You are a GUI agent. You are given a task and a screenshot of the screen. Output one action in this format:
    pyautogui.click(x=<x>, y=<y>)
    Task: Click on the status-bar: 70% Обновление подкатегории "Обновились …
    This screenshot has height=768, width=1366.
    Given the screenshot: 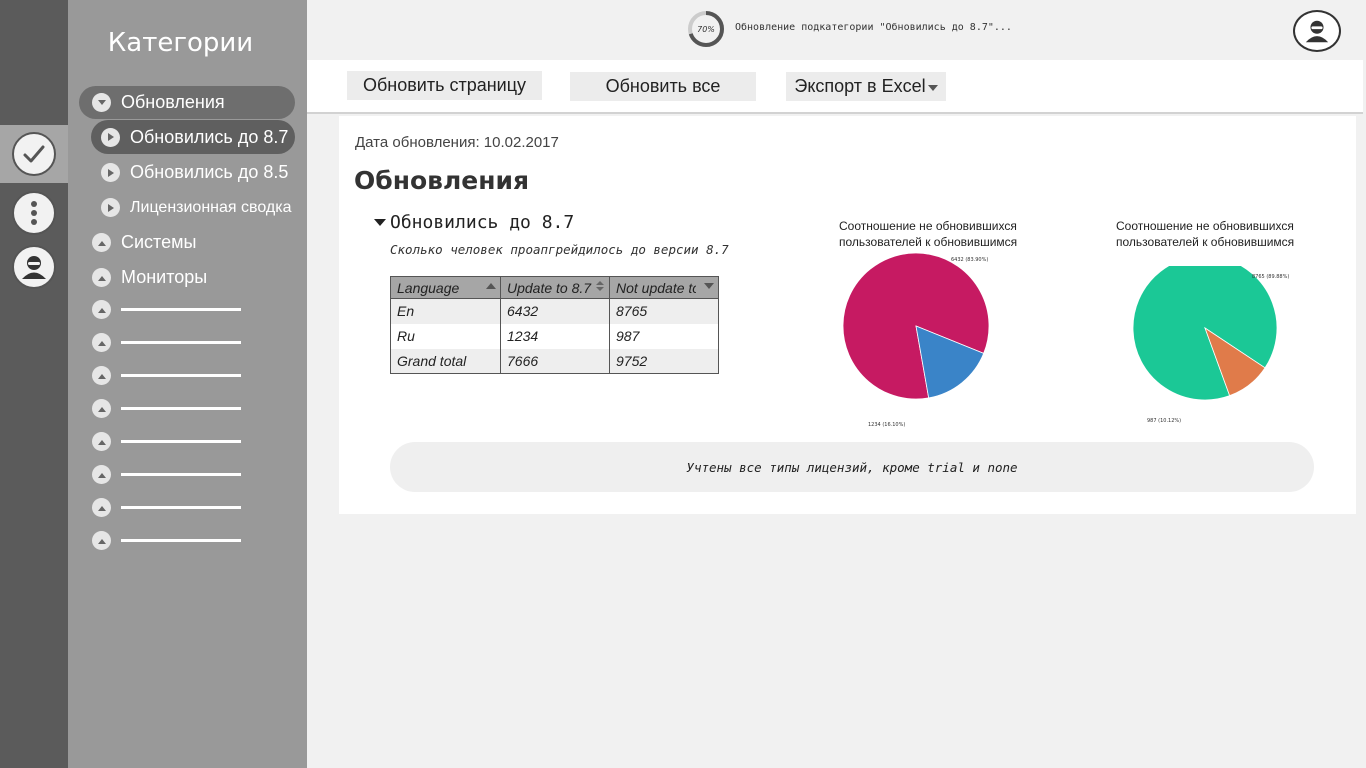 What is the action you would take?
    pyautogui.click(x=836, y=30)
    